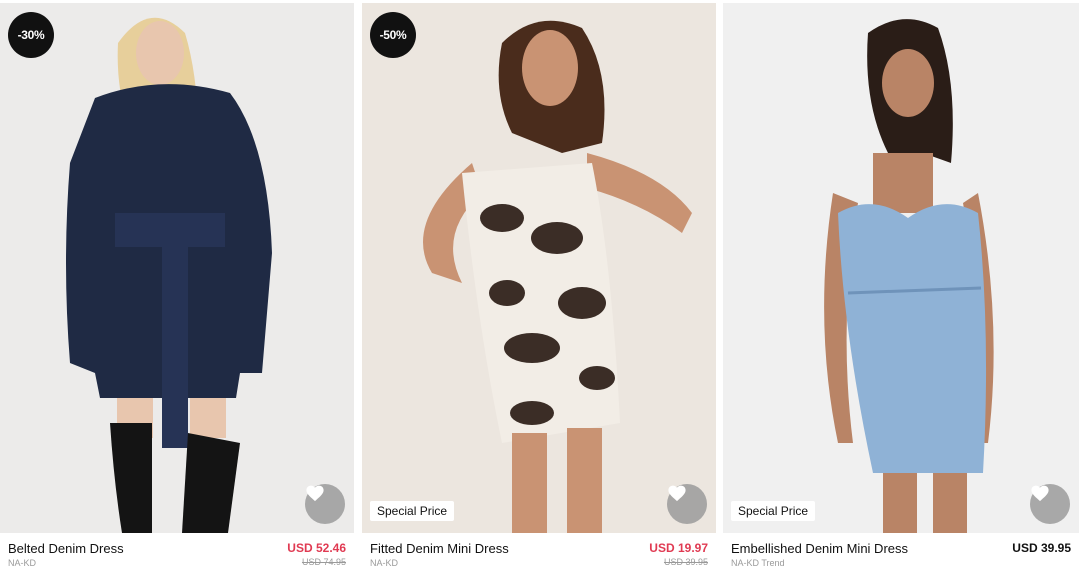 The height and width of the screenshot is (571, 1079). I want to click on discount-badge: -50%, so click(393, 35).